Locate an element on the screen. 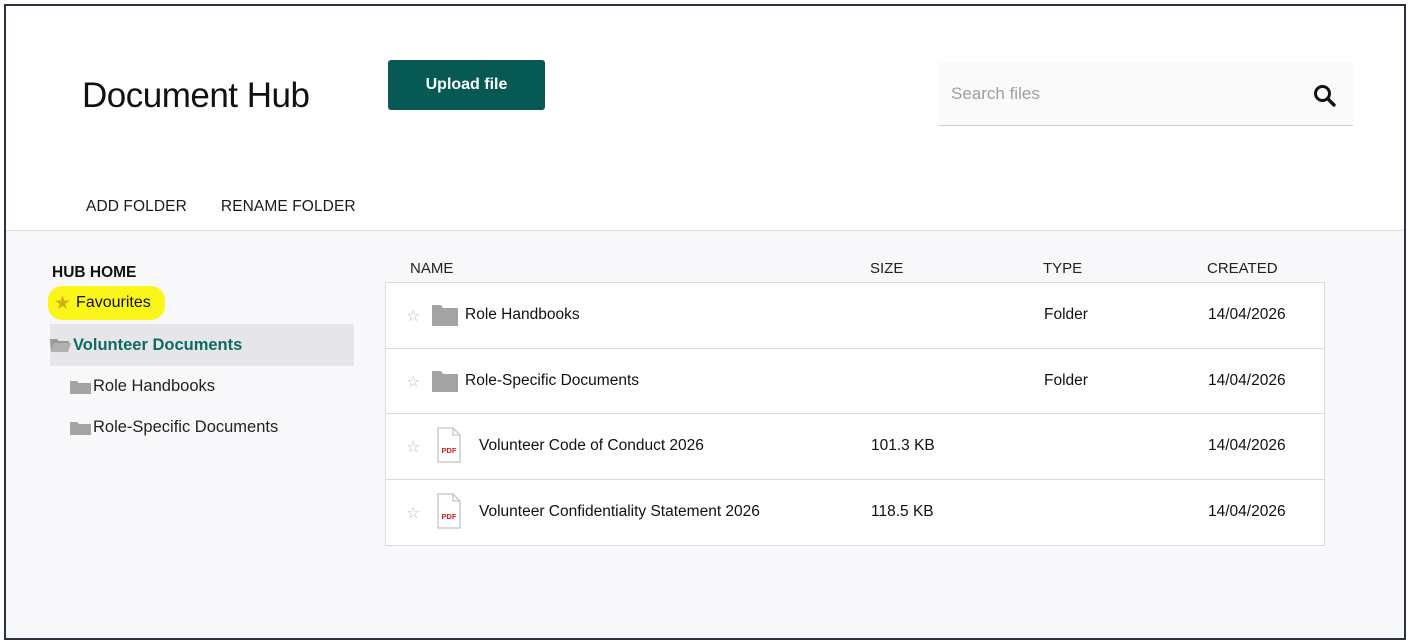  sidebar-item-label: Role-Specific Documents is located at coordinates (186, 427).